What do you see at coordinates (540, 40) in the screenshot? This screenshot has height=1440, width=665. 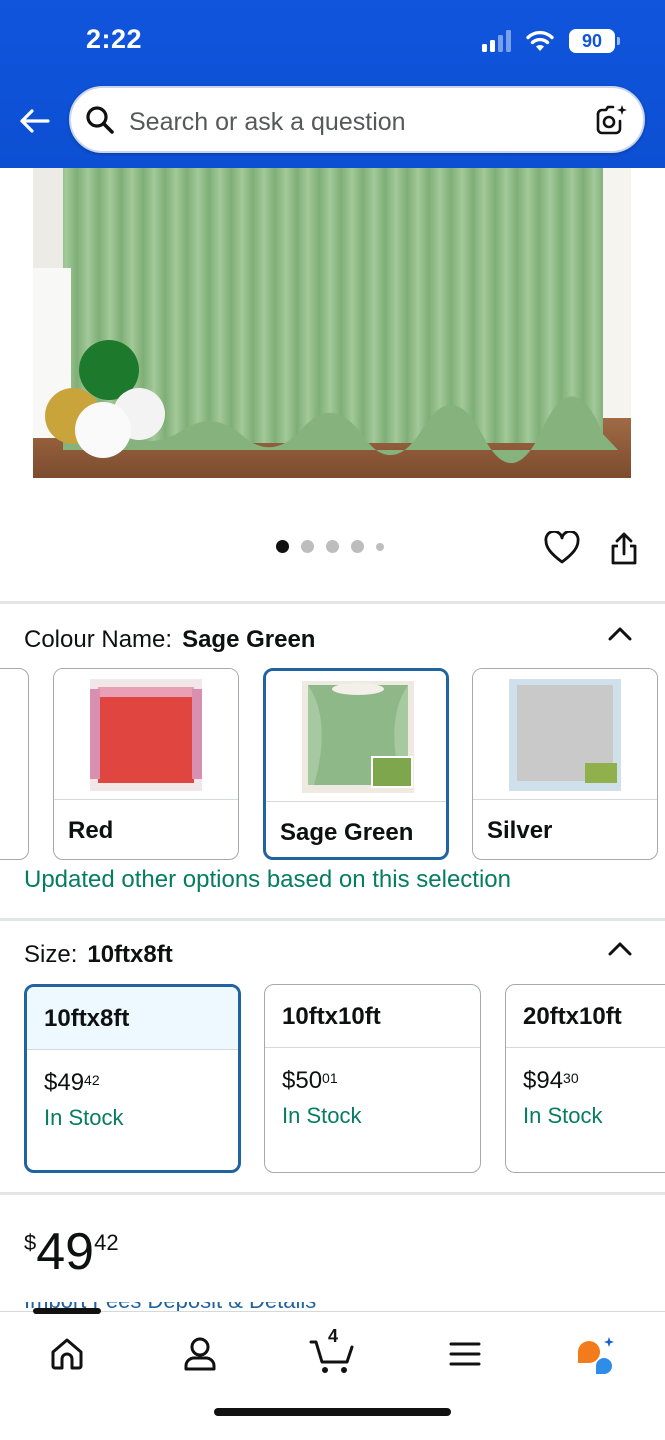 I see `wifi-icon` at bounding box center [540, 40].